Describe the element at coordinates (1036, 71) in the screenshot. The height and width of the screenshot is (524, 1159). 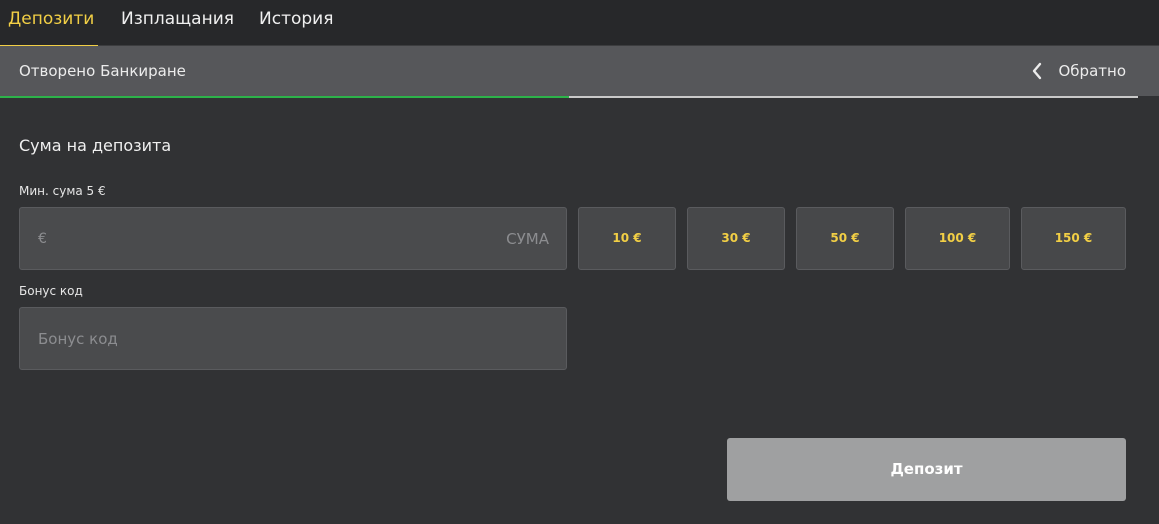
I see `chevron-left-icon` at that location.